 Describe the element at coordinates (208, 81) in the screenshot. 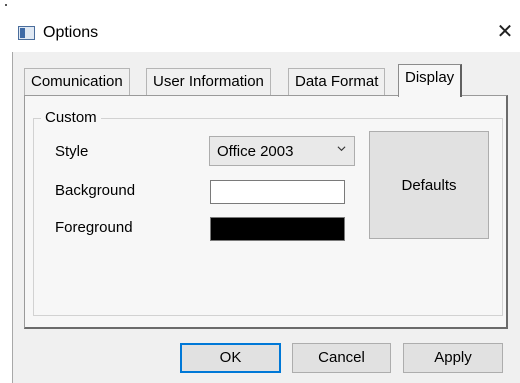

I see `tab-user-information: User Information` at that location.